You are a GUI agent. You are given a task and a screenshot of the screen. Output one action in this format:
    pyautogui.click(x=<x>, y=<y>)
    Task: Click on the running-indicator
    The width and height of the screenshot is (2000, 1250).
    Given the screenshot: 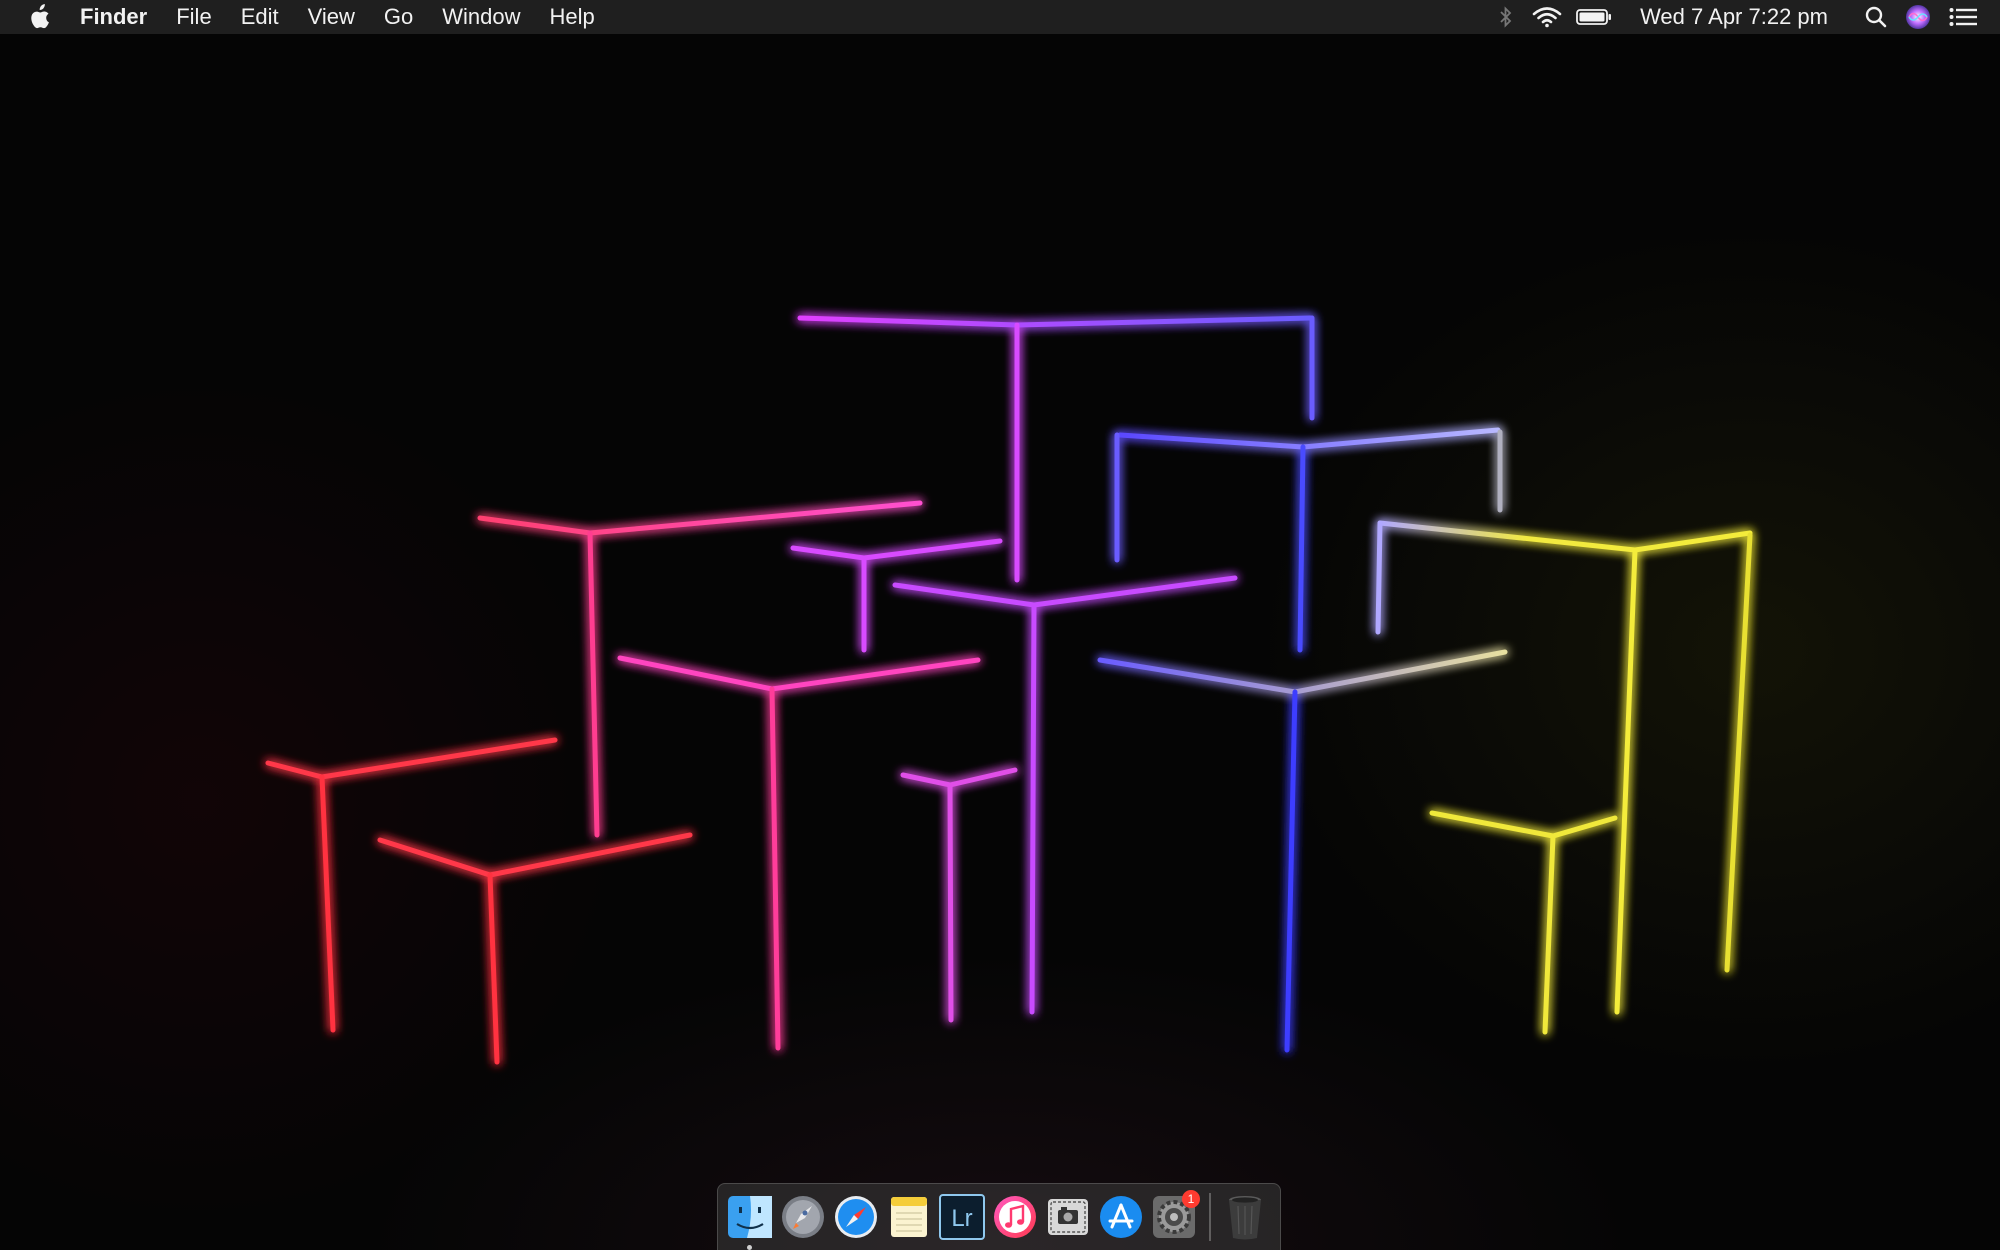 What is the action you would take?
    pyautogui.click(x=749, y=1247)
    